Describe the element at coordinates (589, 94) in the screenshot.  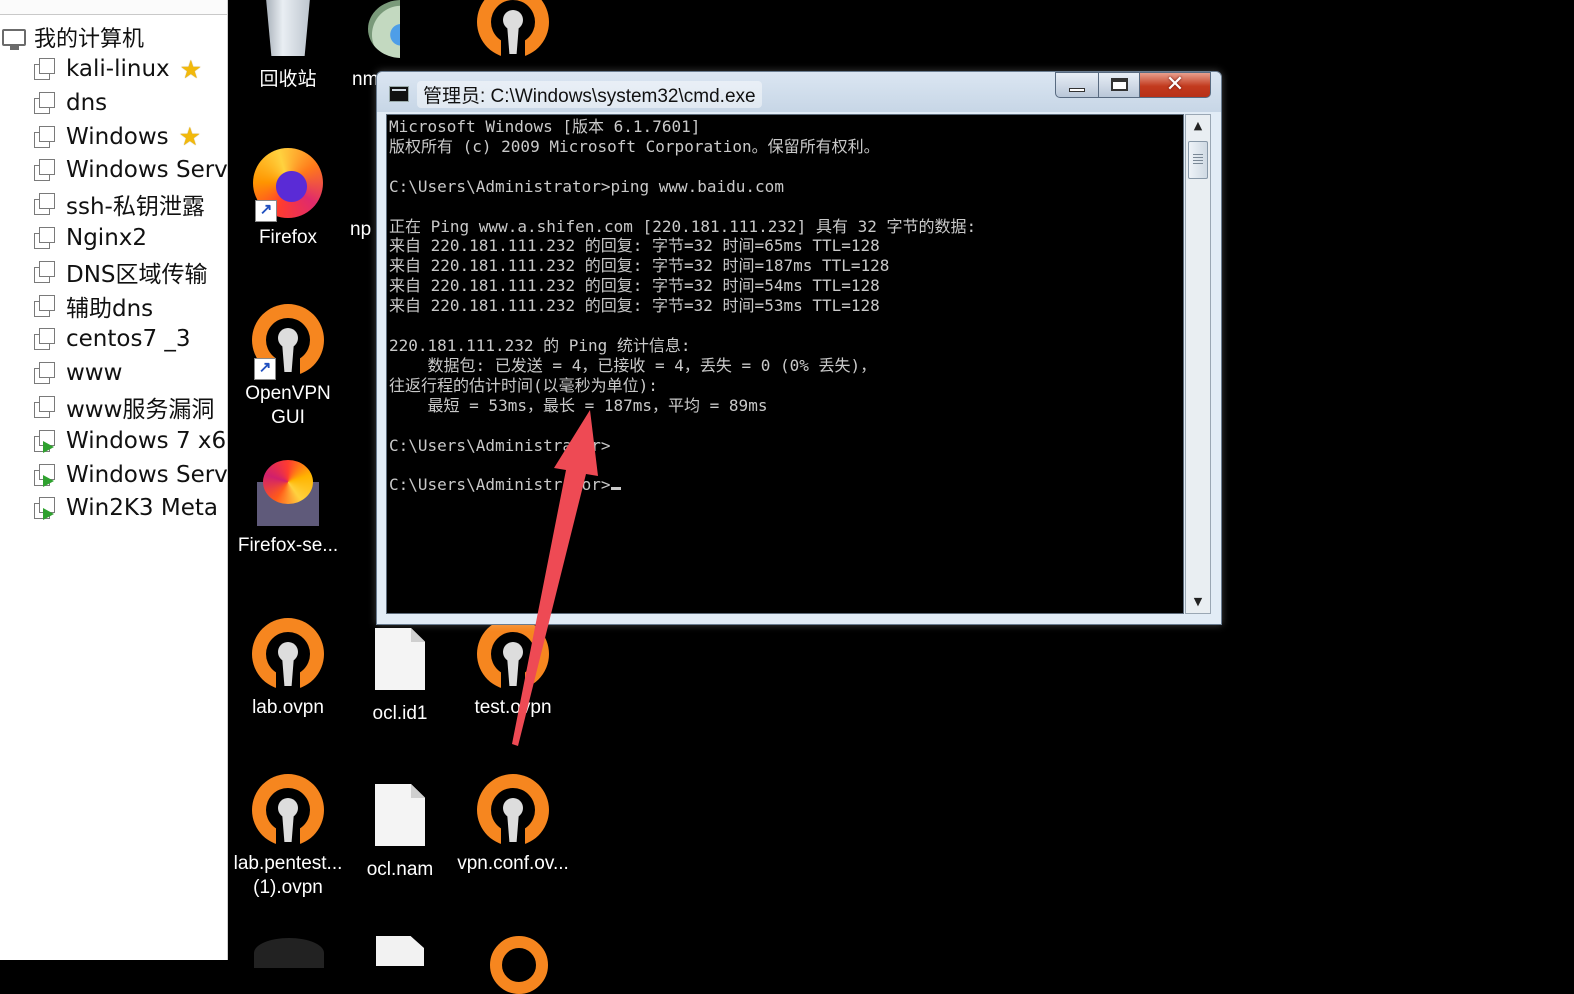
I see `window-title: 管理员: C:\Windows\system32\cmd.exe` at that location.